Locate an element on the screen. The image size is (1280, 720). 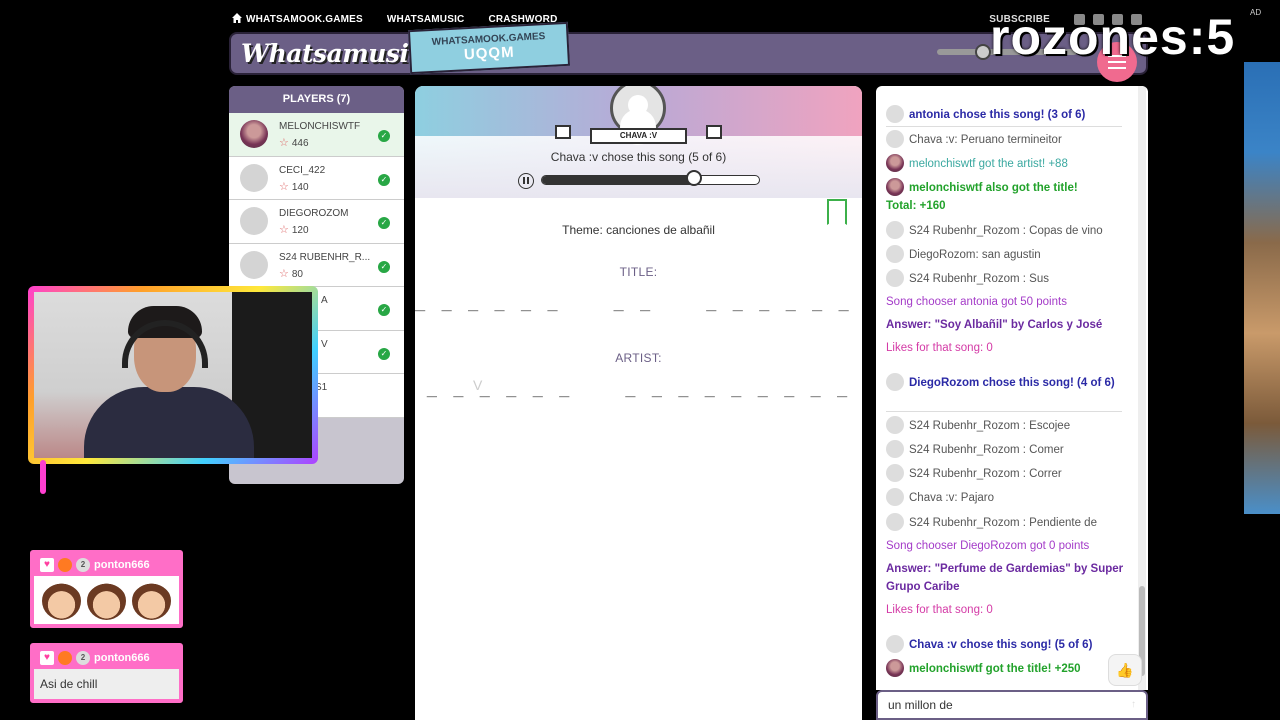
chat-line: S24 Rubenhr_Rozom : Comer is located at coordinates (1008, 449).